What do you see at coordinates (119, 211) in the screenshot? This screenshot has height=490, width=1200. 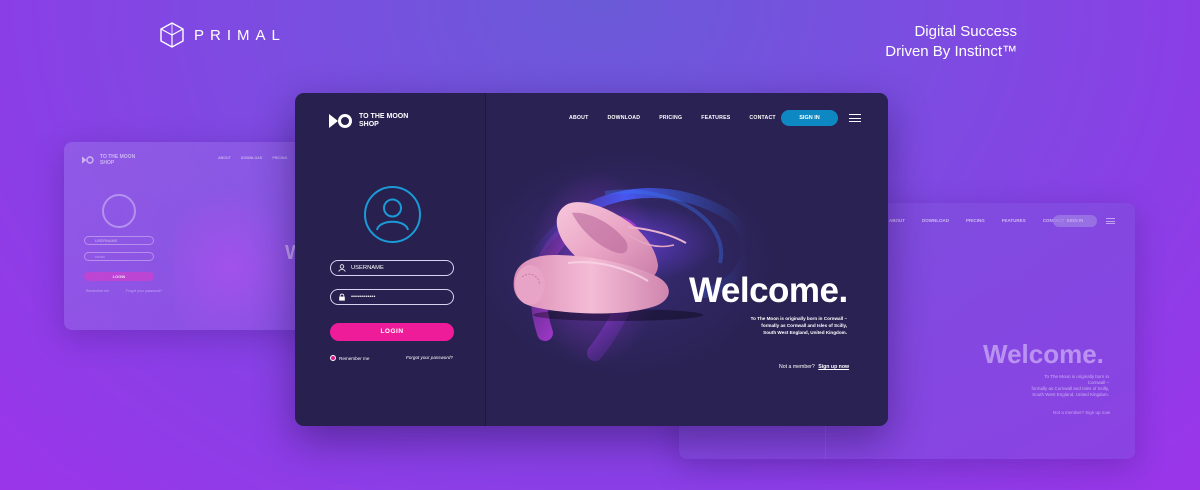 I see `ghost-left-avatar-icon` at bounding box center [119, 211].